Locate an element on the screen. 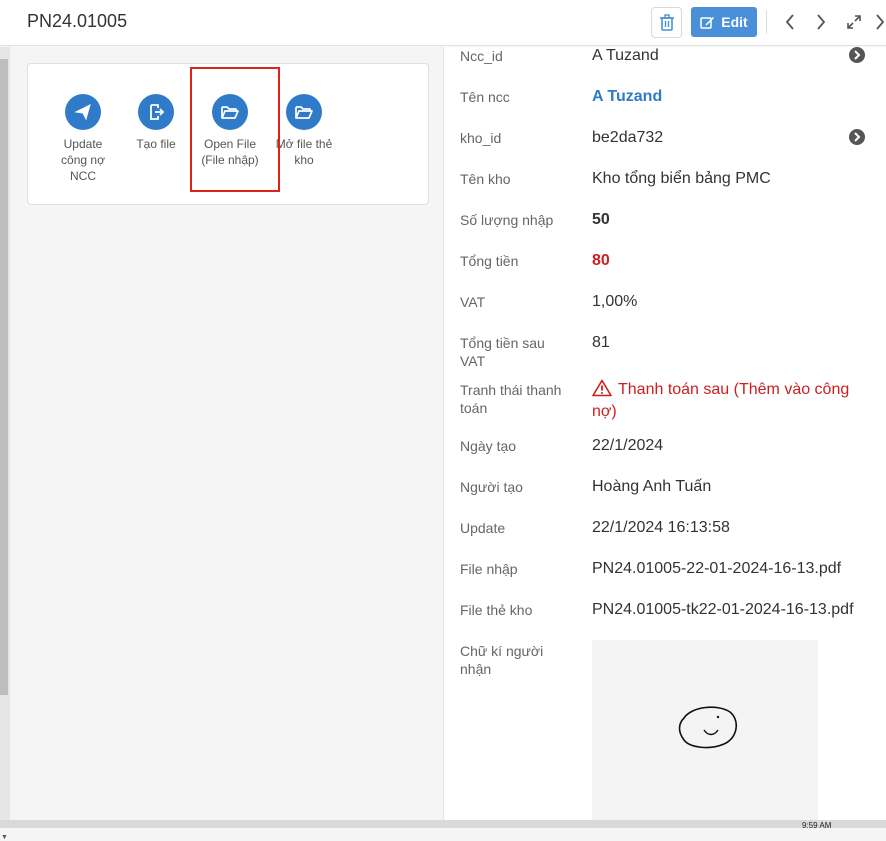  close-panel-button is located at coordinates (879, 22).